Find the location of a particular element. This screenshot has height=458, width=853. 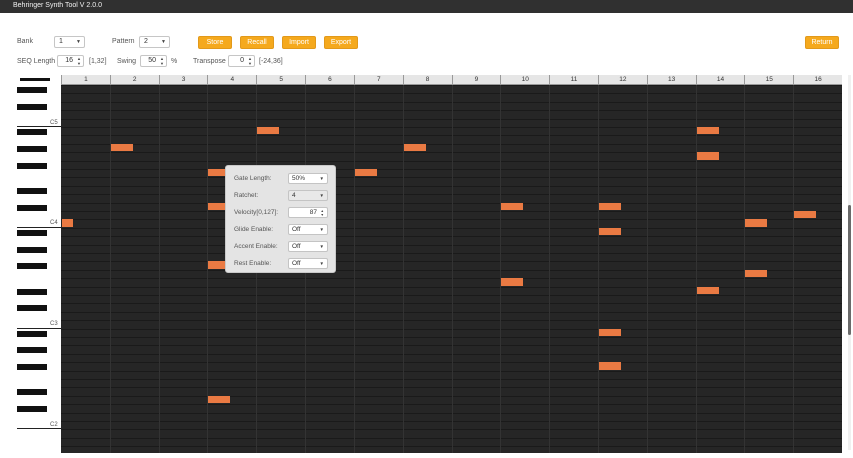

seq-length-range: [1,32] is located at coordinates (98, 61).